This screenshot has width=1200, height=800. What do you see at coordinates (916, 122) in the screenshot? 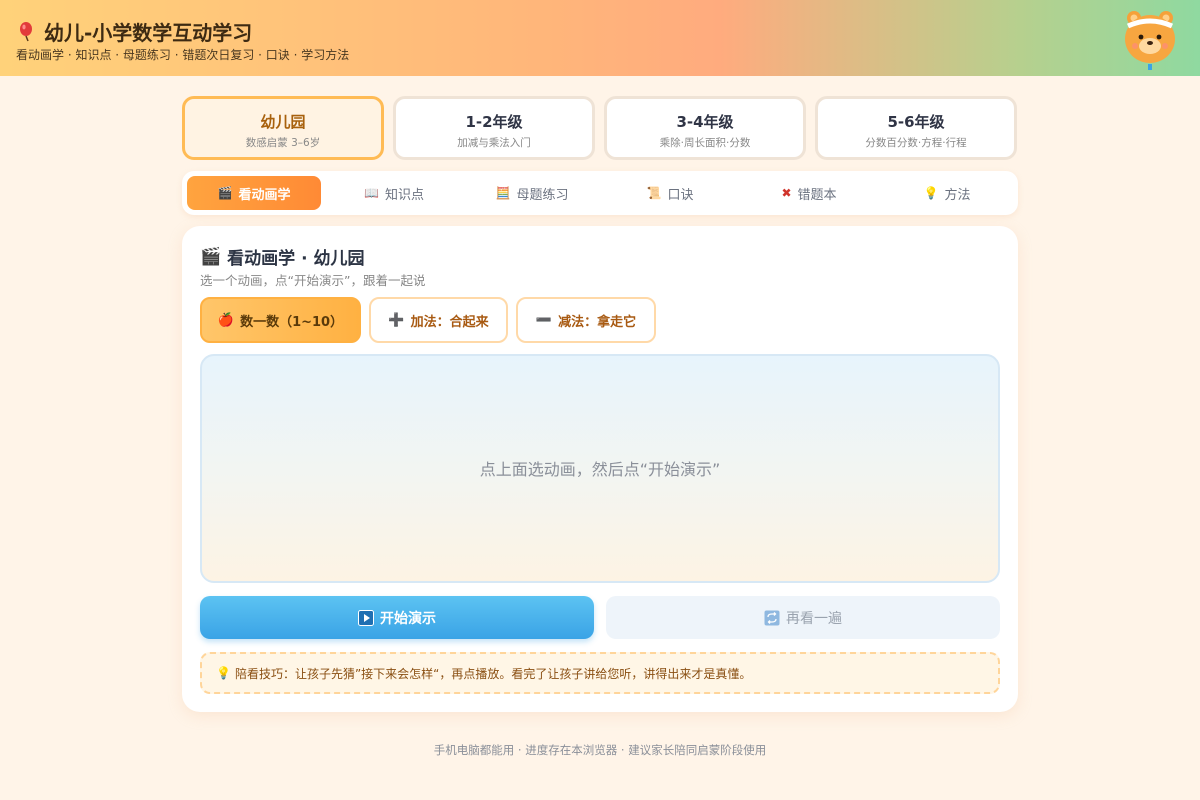
I see `grade-title: 5-6年级` at bounding box center [916, 122].